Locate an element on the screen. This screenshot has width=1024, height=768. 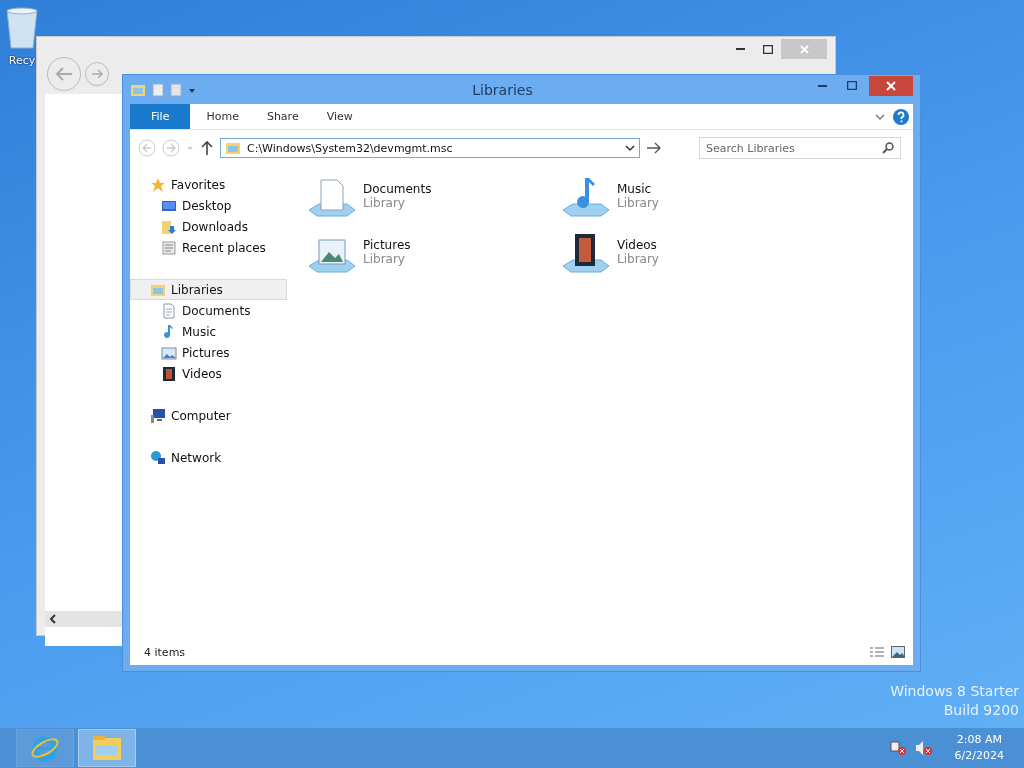
nav-item: Computer is located at coordinates (208, 415).